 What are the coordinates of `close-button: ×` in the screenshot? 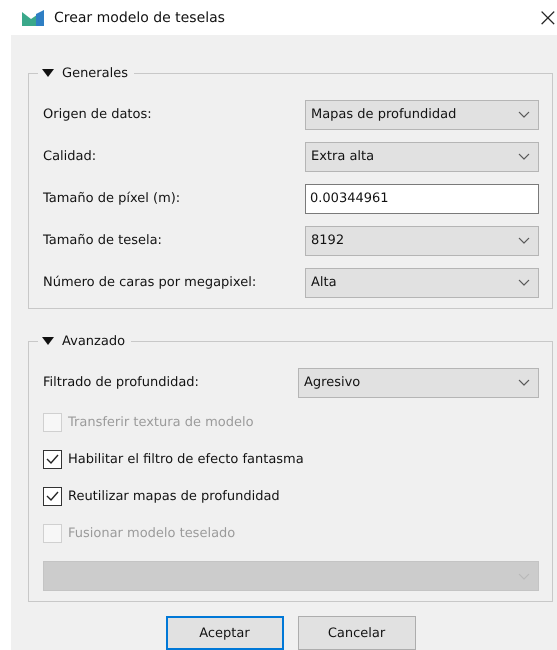 It's located at (547, 17).